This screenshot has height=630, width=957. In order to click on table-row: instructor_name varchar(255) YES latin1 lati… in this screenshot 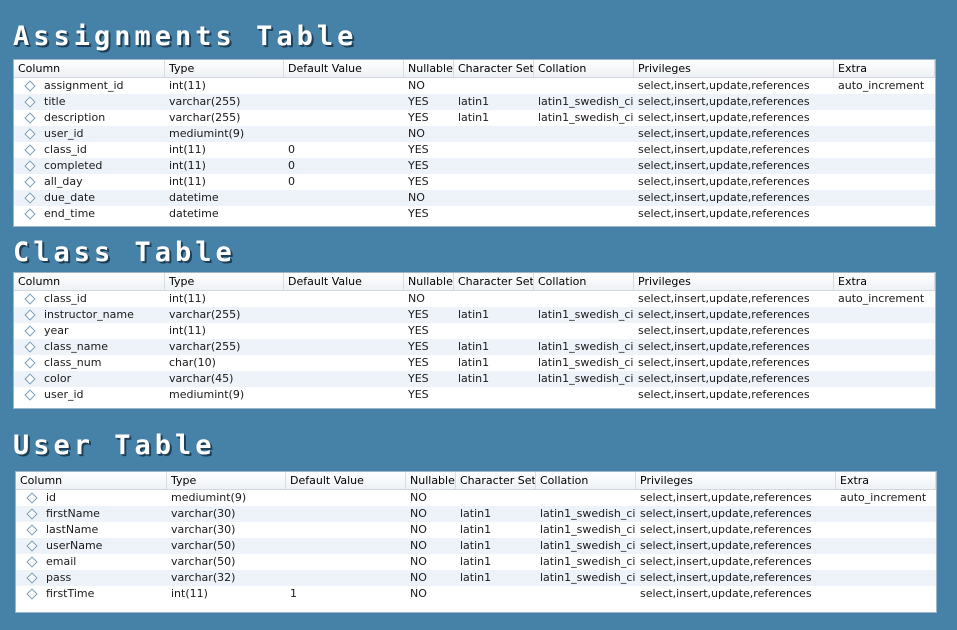, I will do `click(474, 315)`.